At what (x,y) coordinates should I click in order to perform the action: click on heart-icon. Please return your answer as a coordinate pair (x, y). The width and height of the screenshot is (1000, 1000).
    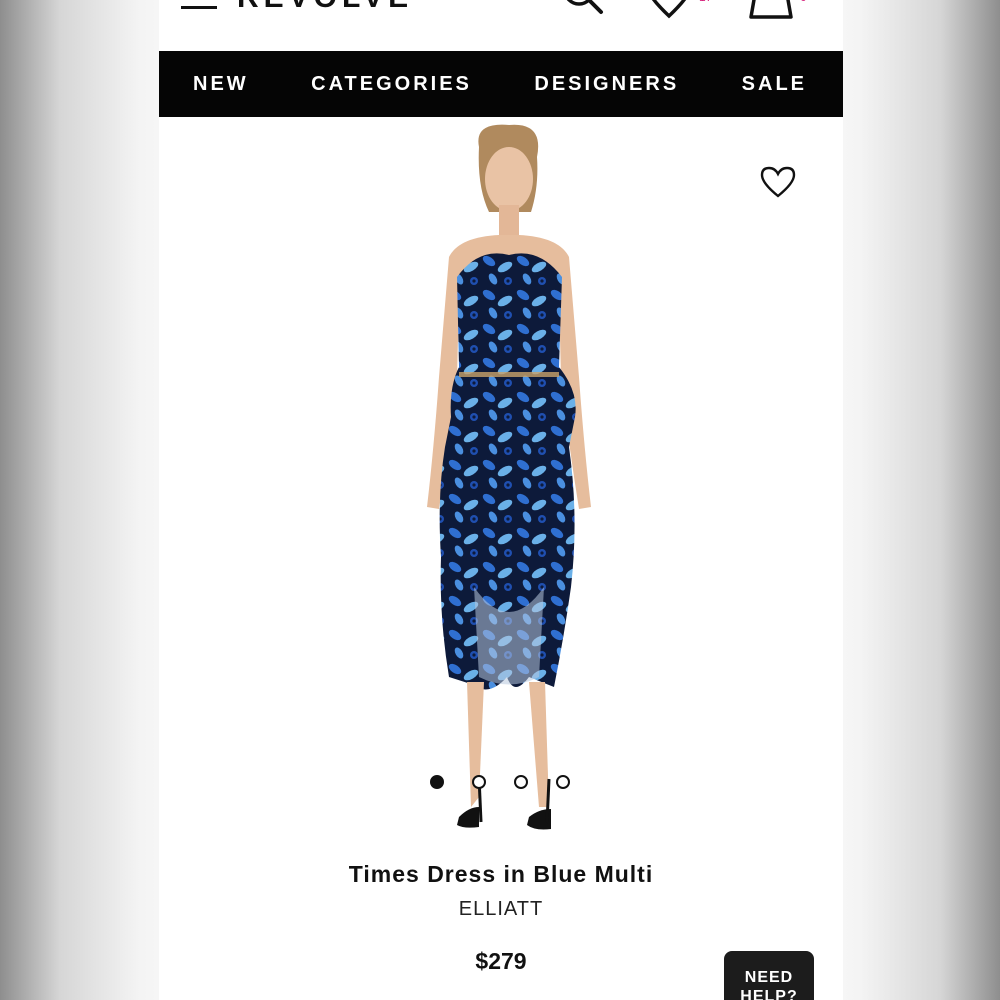
    Looking at the image, I should click on (669, 10).